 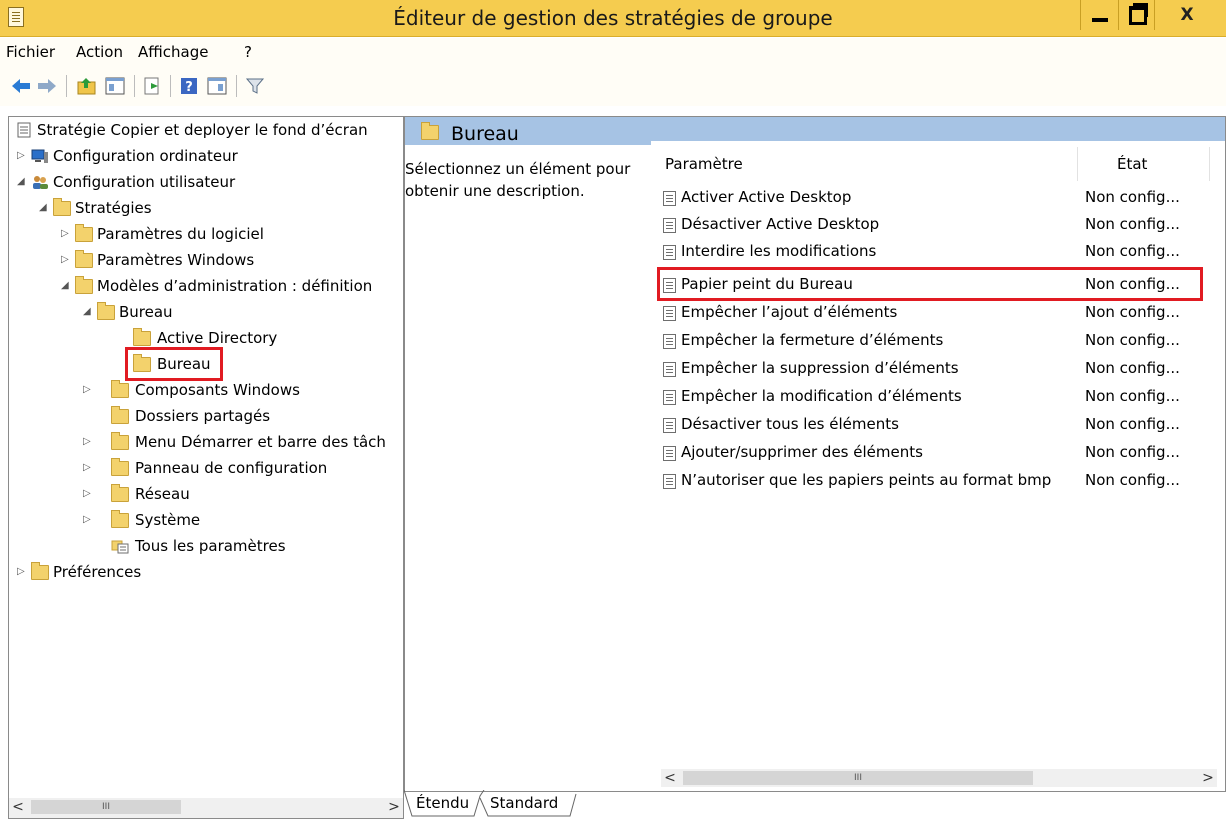 I want to click on setting-name: Désactiver tous les éléments, so click(x=790, y=424).